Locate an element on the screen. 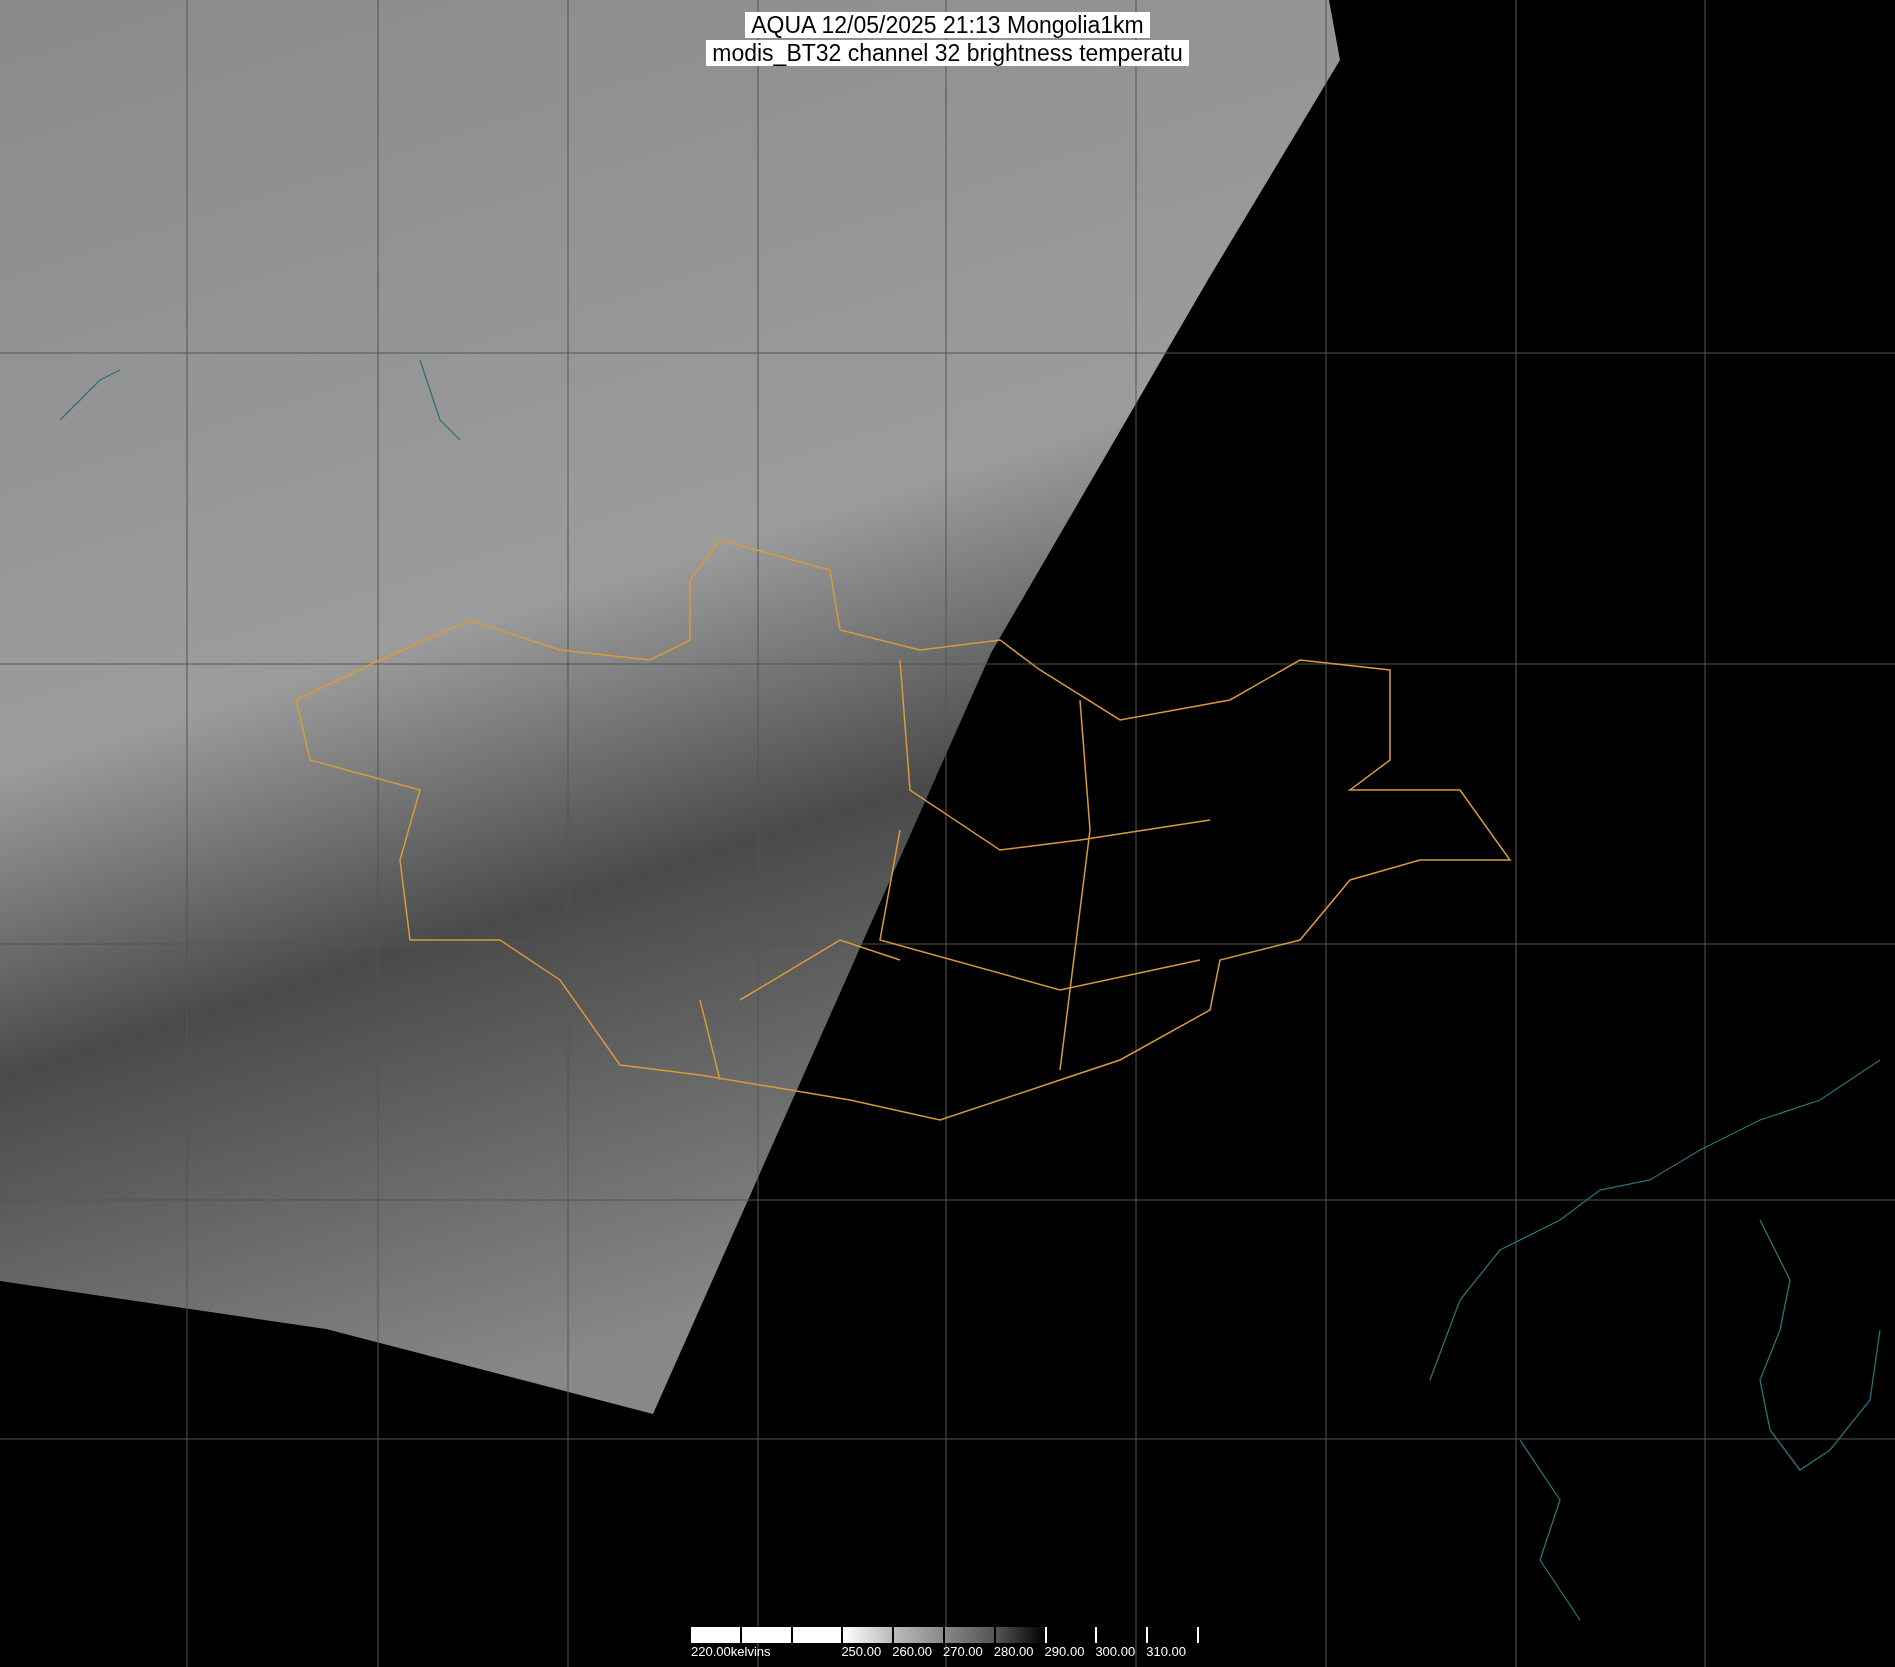  image-title: AQUA 12/05/2025 21:13 Mongolia1km is located at coordinates (947, 25).